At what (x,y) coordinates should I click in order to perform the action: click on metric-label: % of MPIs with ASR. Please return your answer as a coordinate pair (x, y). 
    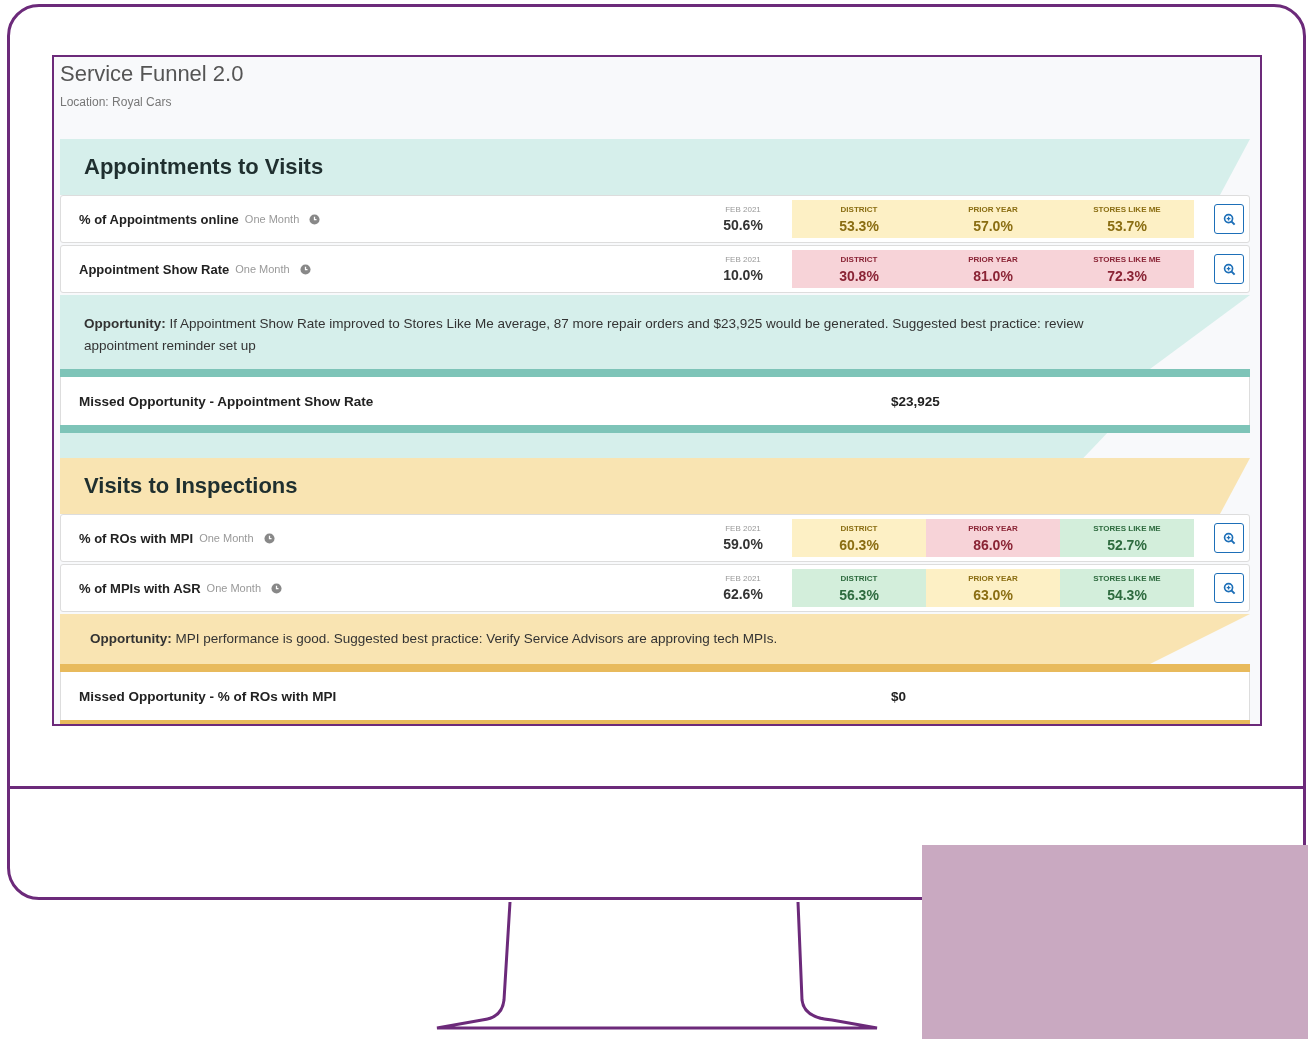
    Looking at the image, I should click on (140, 588).